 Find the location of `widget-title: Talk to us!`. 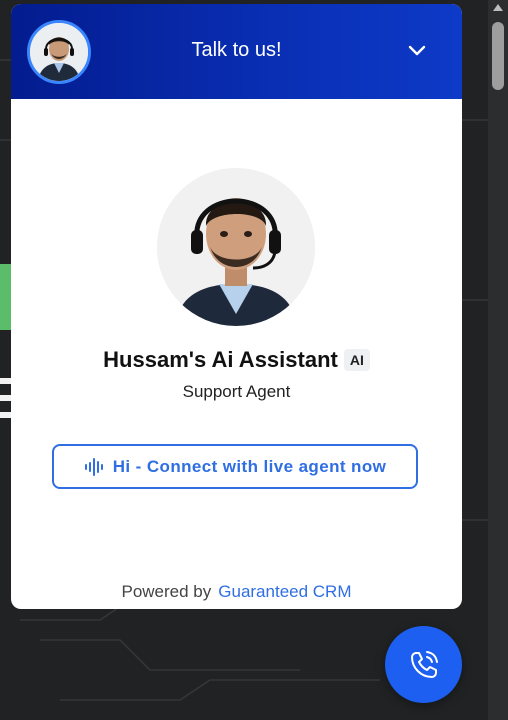

widget-title: Talk to us! is located at coordinates (236, 50).